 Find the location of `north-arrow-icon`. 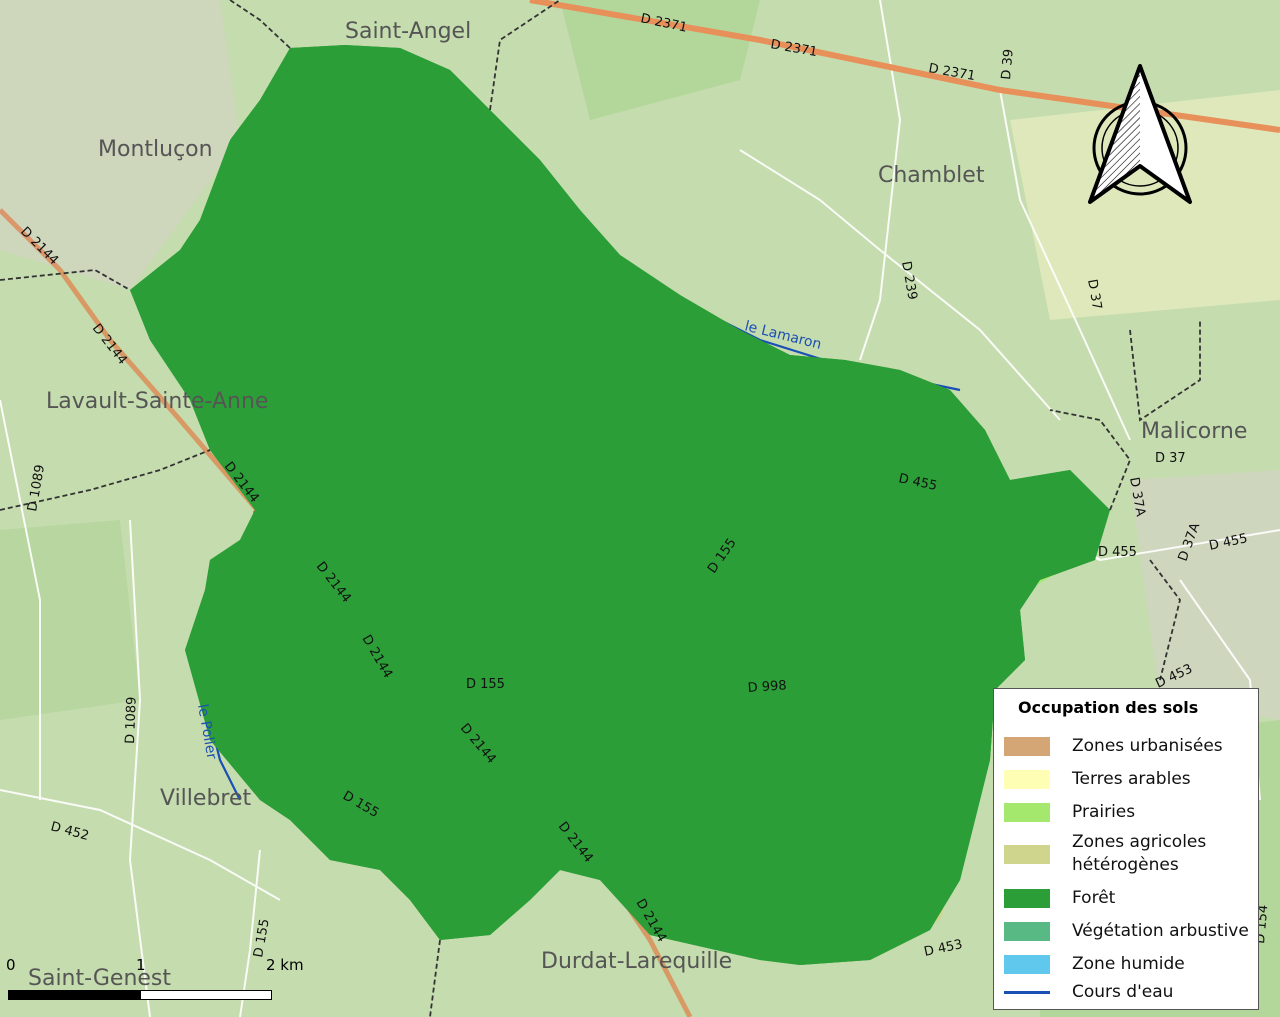

north-arrow-icon is located at coordinates (1140, 134).